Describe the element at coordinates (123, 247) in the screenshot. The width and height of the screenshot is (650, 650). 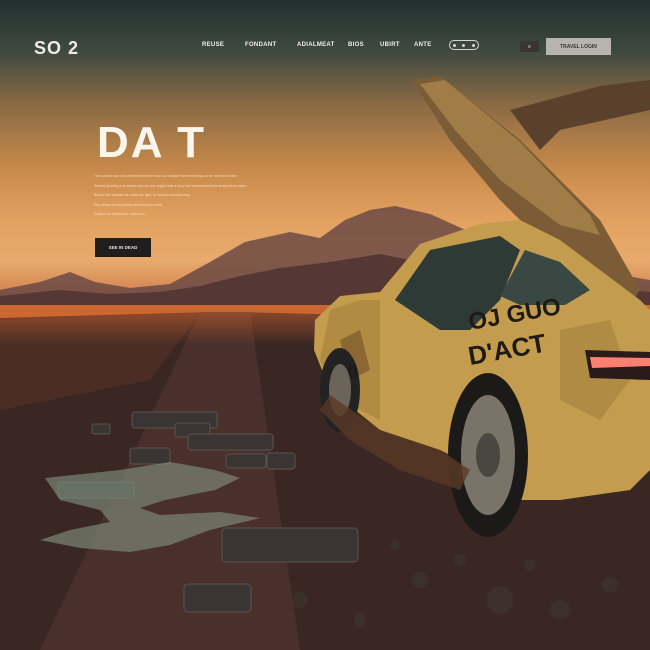
I see `hero-cta-button: SEE IN DEAD` at that location.